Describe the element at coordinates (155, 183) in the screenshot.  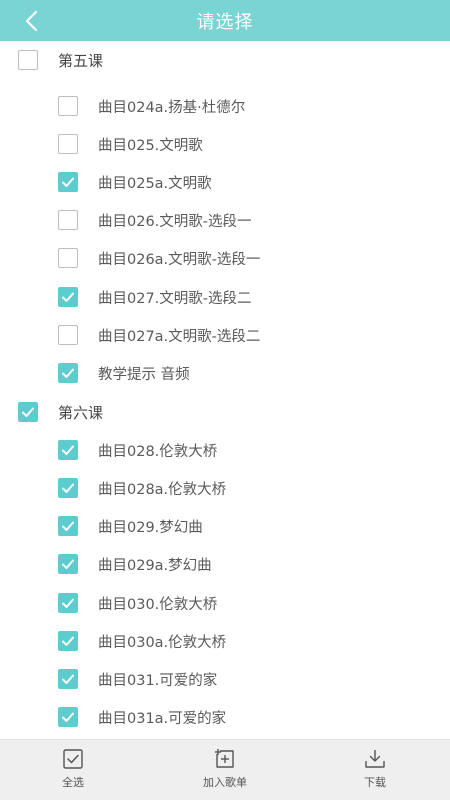
I see `track-label: 曲目025a.文明歌` at that location.